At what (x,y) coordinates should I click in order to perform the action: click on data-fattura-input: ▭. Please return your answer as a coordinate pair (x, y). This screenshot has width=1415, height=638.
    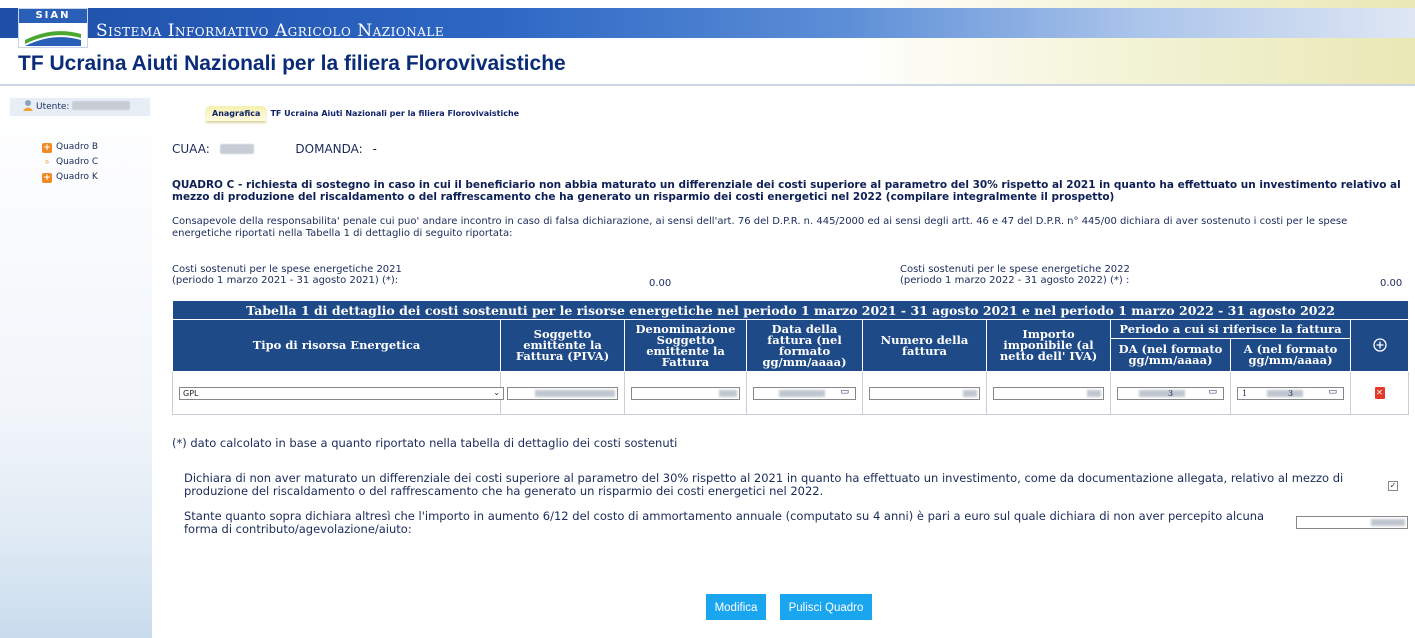
    Looking at the image, I should click on (804, 393).